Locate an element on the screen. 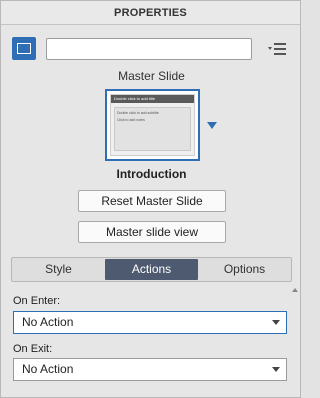 The image size is (320, 398). dropdown-arrow-icon is located at coordinates (212, 125).